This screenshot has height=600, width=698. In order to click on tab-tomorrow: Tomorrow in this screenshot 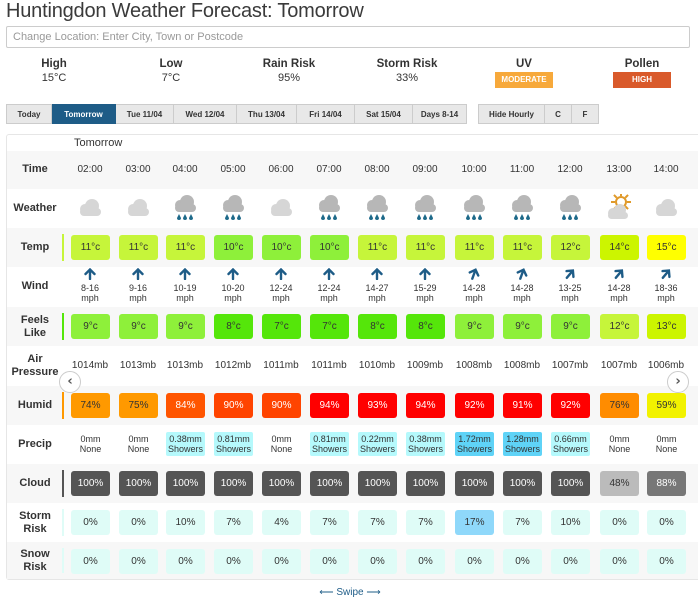, I will do `click(84, 114)`.